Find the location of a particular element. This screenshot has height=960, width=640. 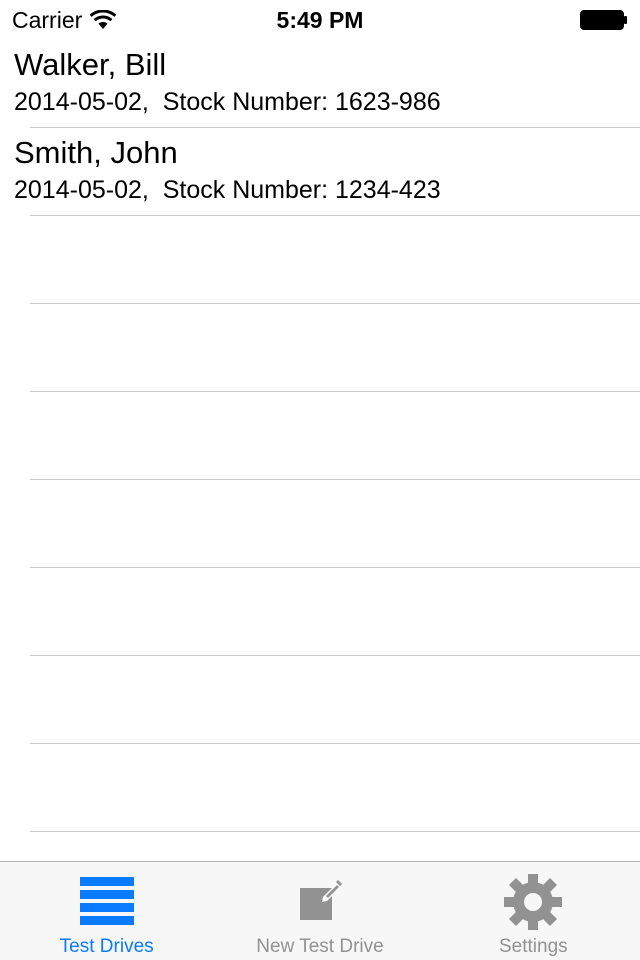

test-drive-detail: 2014-05-02, Stock Number: 1623-986 is located at coordinates (227, 102).